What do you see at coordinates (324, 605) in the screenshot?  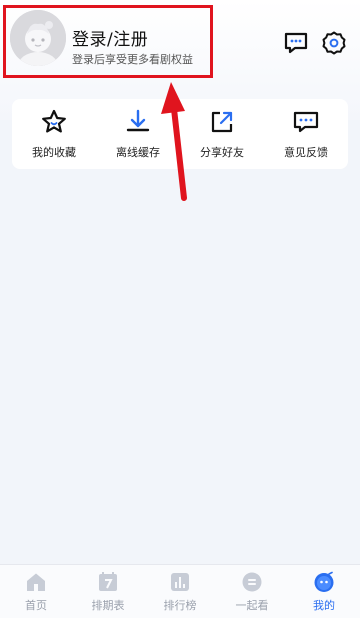 I see `tab-mine-label: 我的` at bounding box center [324, 605].